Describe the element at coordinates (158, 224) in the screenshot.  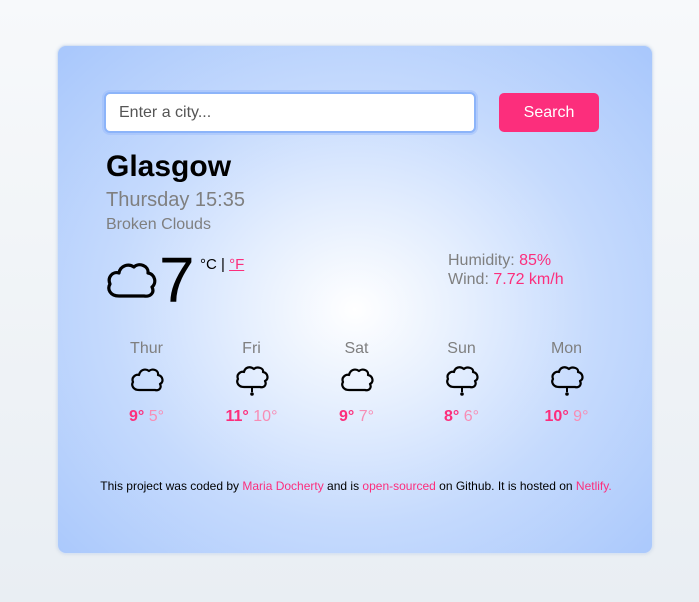
I see `weather-description: Broken Clouds` at that location.